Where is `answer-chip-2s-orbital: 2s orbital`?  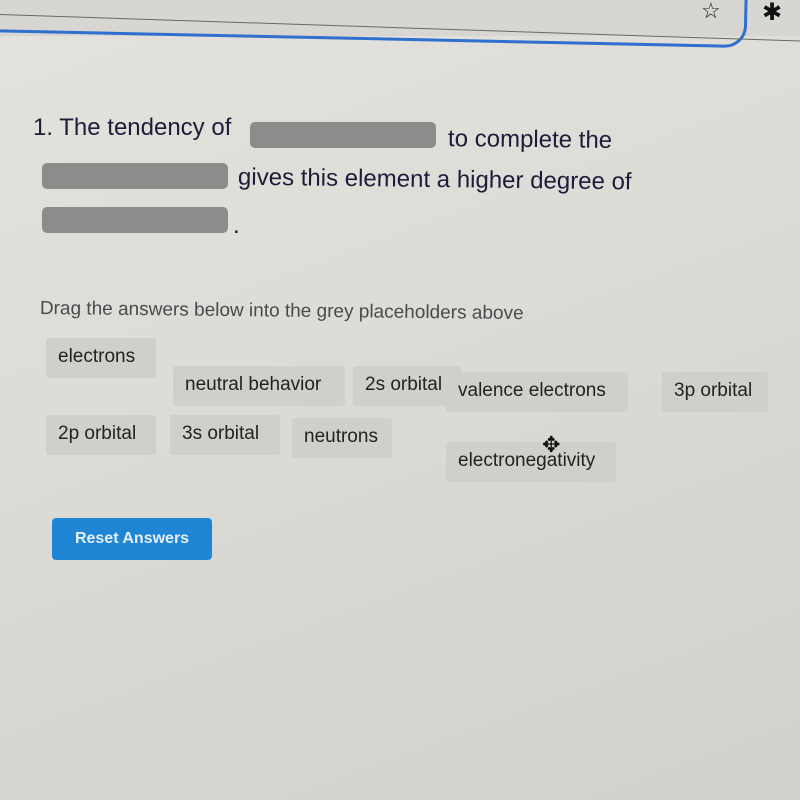
answer-chip-2s-orbital: 2s orbital is located at coordinates (407, 386).